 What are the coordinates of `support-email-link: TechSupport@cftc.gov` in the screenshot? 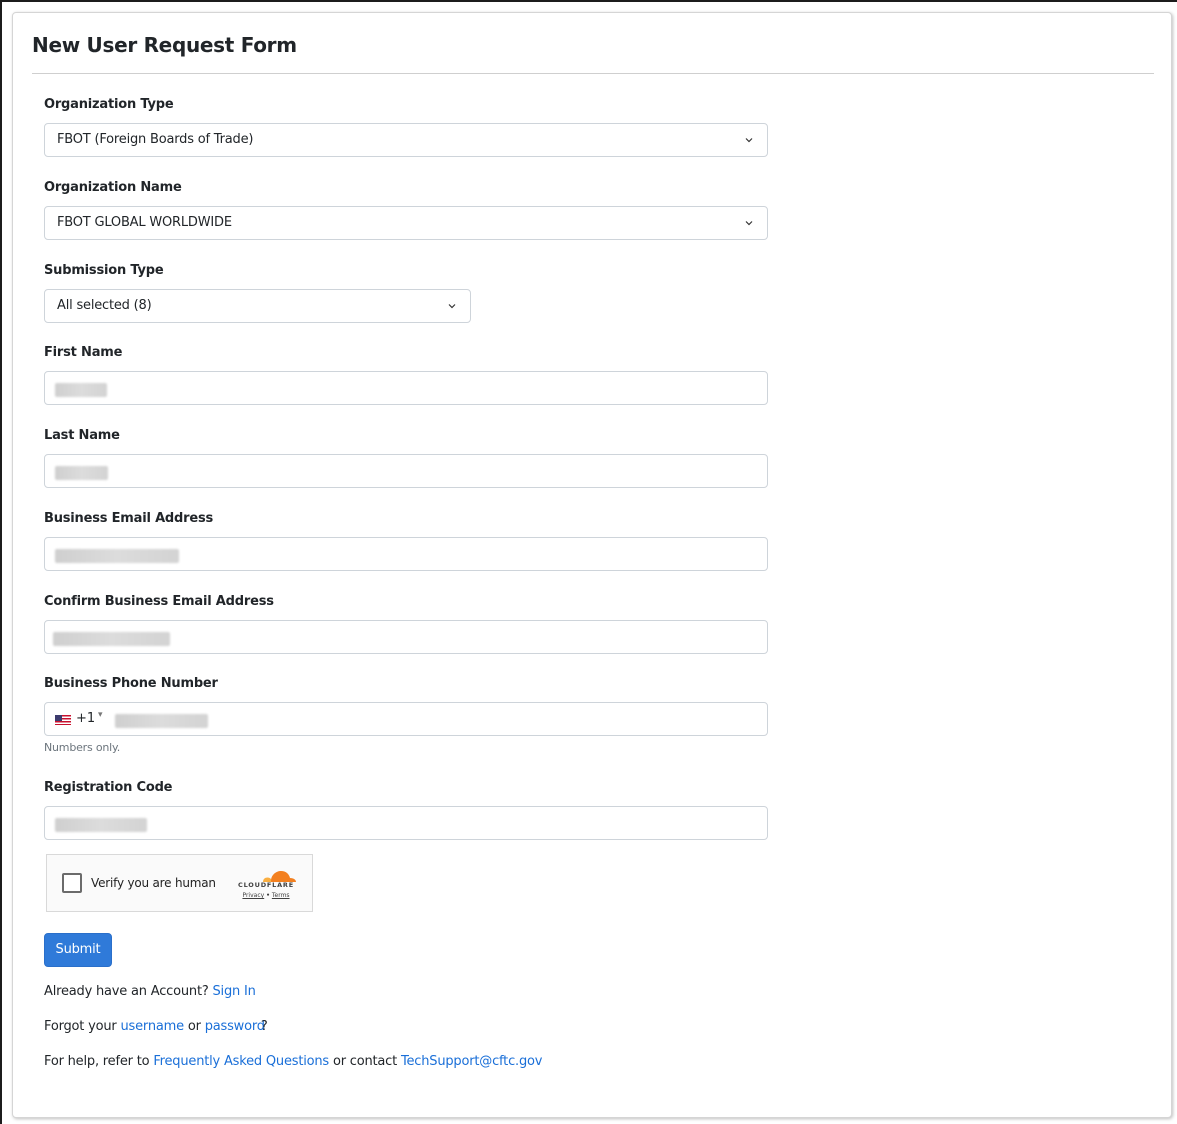 It's located at (471, 1061).